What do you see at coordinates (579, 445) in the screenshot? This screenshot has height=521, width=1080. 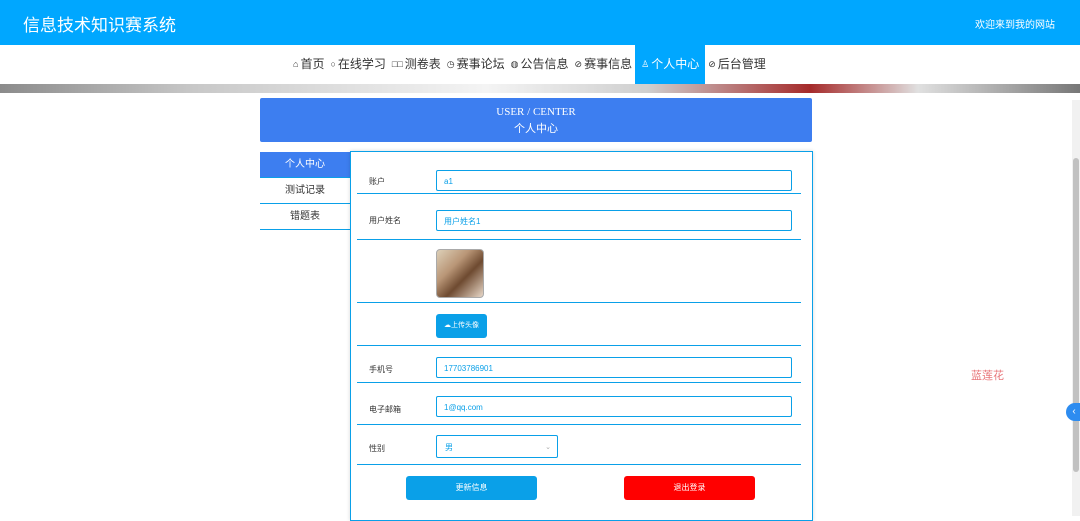 I see `form-row-gender: 性别 男 ⌄` at bounding box center [579, 445].